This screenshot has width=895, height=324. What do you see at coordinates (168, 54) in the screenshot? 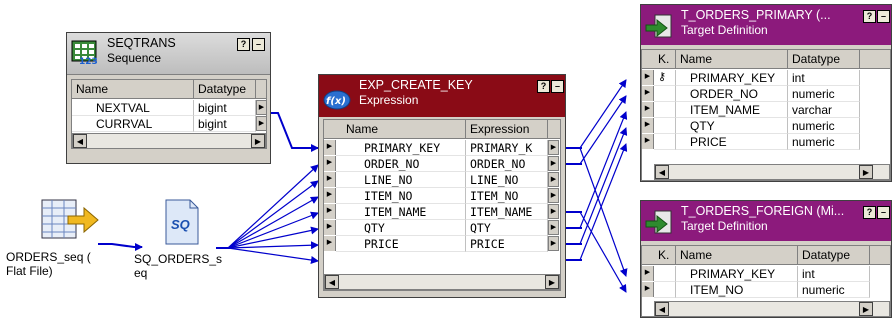
I see `seqtrans-header: 123 SEQTRANS Sequence ? –` at bounding box center [168, 54].